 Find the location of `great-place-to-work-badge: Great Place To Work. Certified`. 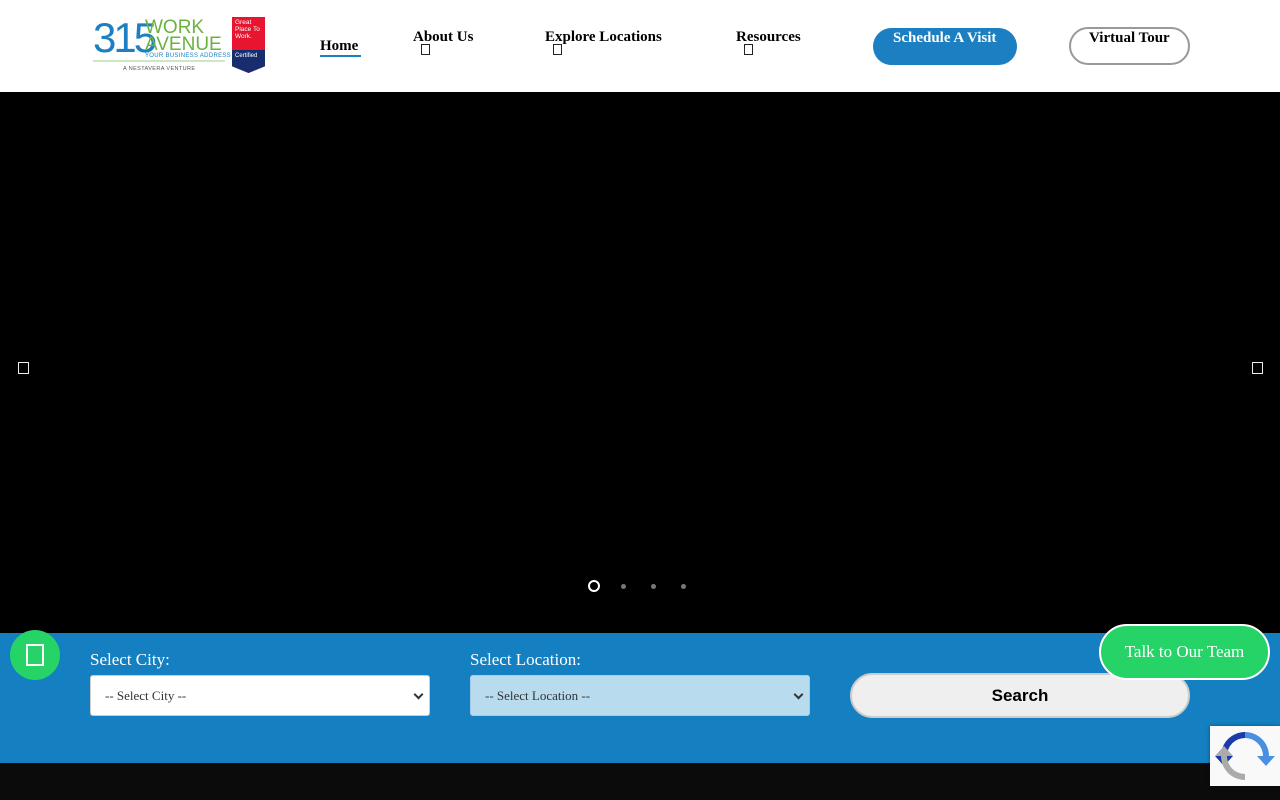

great-place-to-work-badge: Great Place To Work. Certified is located at coordinates (248, 45).